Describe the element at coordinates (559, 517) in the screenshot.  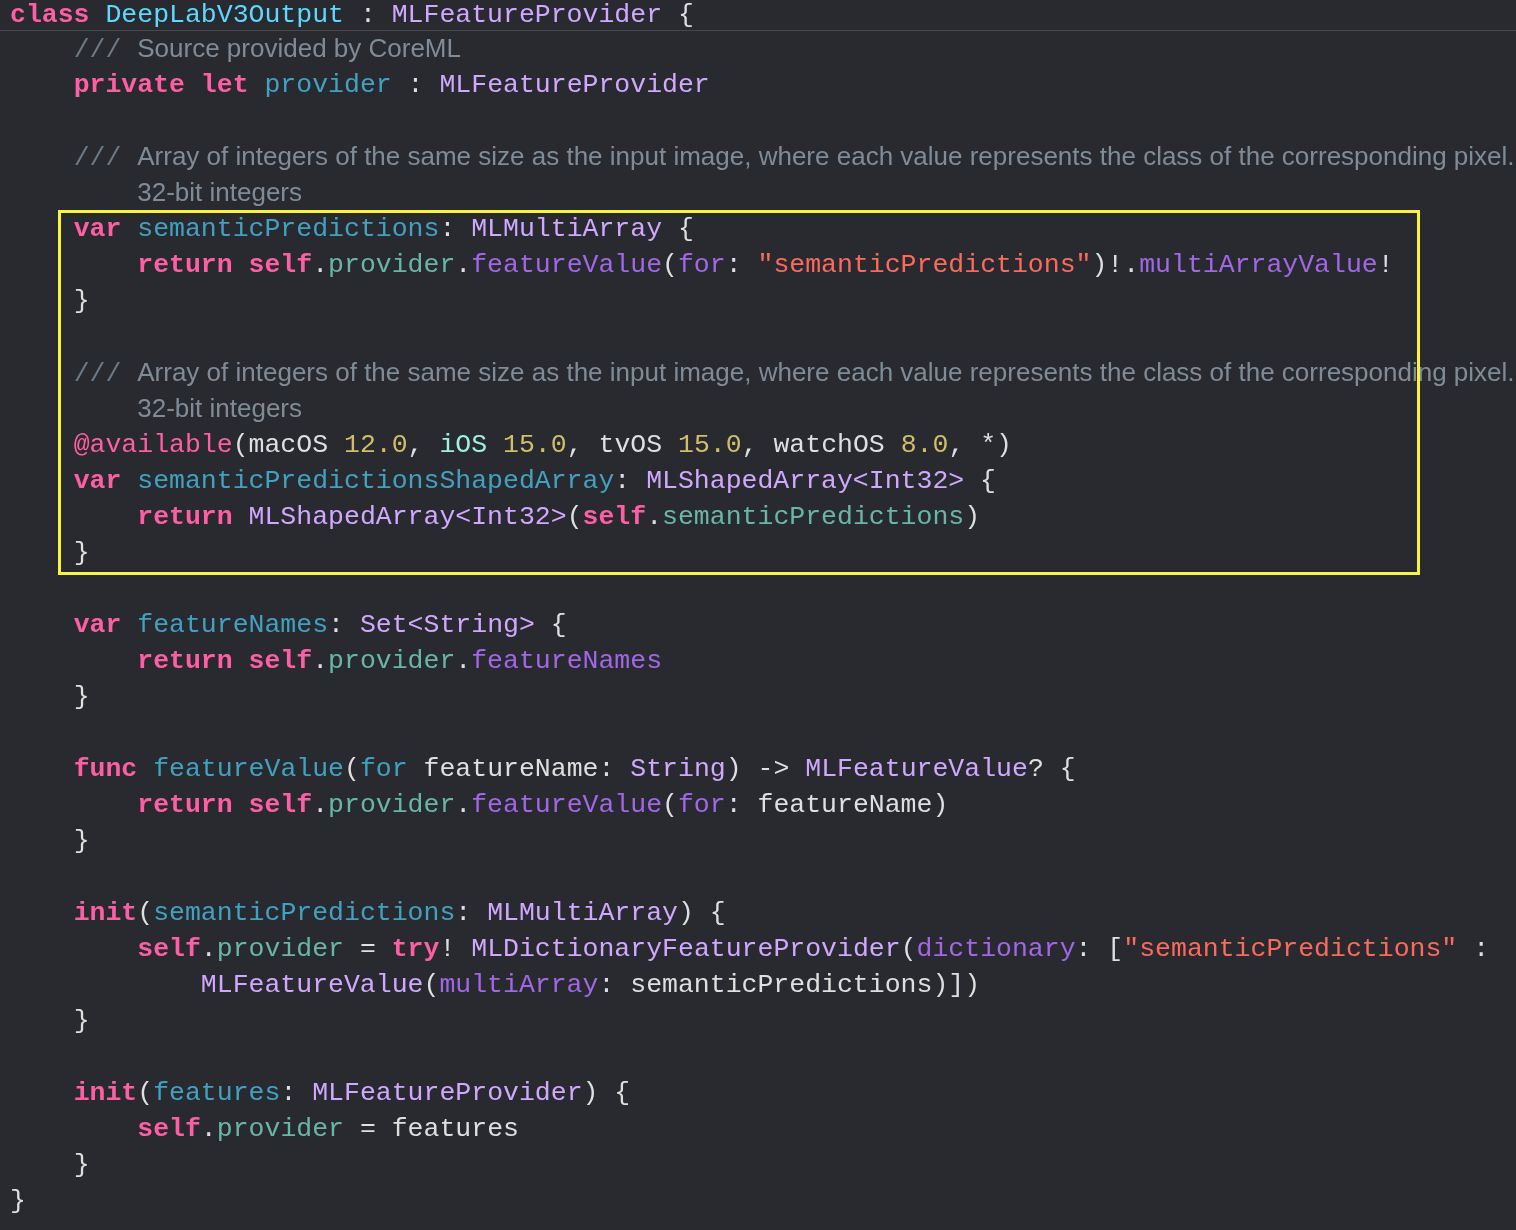
I see `code-line: return MLShapedArray<Int32>(self.semanticPredictions)` at that location.